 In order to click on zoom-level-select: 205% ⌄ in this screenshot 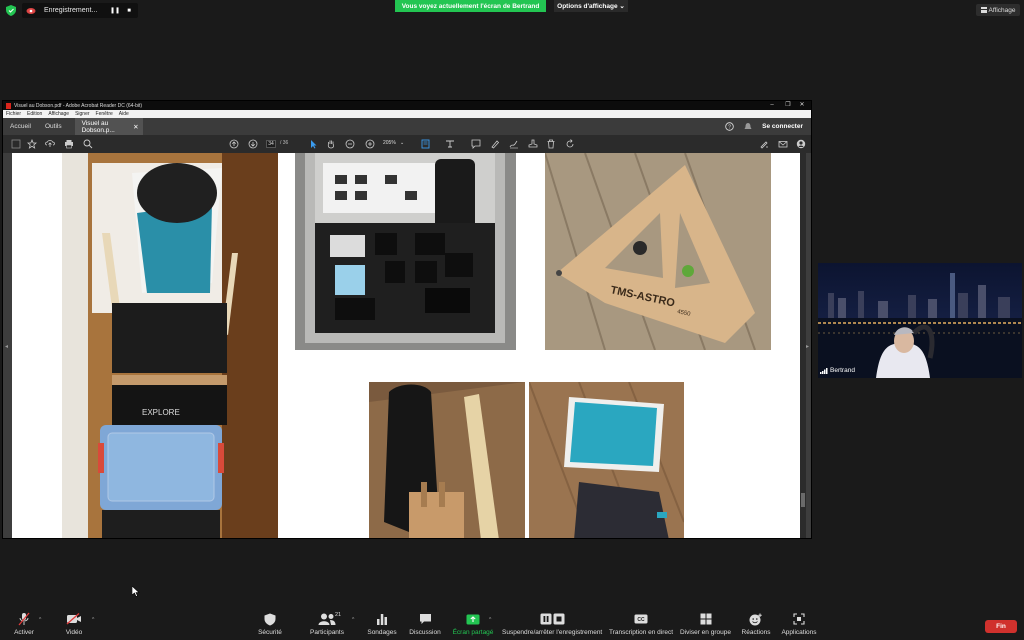, I will do `click(397, 144)`.